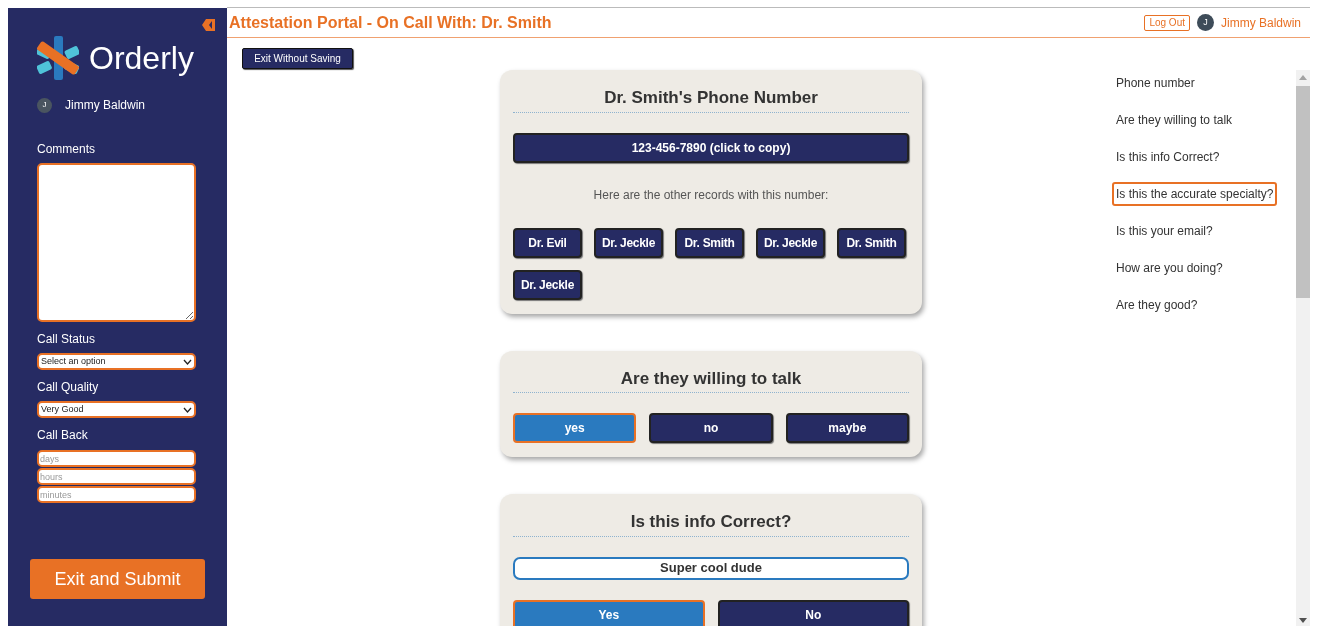 Image resolution: width=1318 pixels, height=626 pixels. What do you see at coordinates (1303, 192) in the screenshot?
I see `scrollbar-thumb` at bounding box center [1303, 192].